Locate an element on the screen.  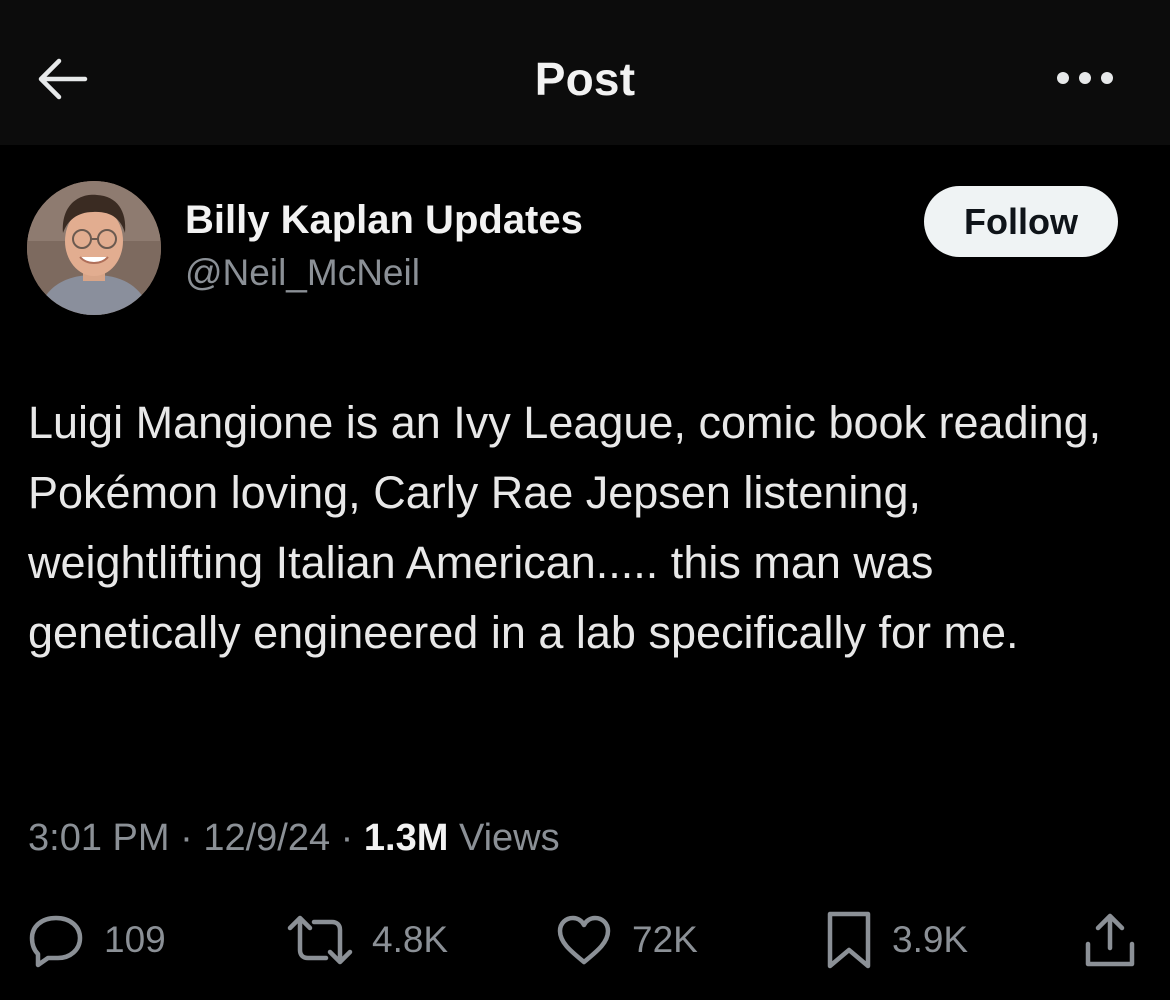
profile-photo is located at coordinates (94, 248).